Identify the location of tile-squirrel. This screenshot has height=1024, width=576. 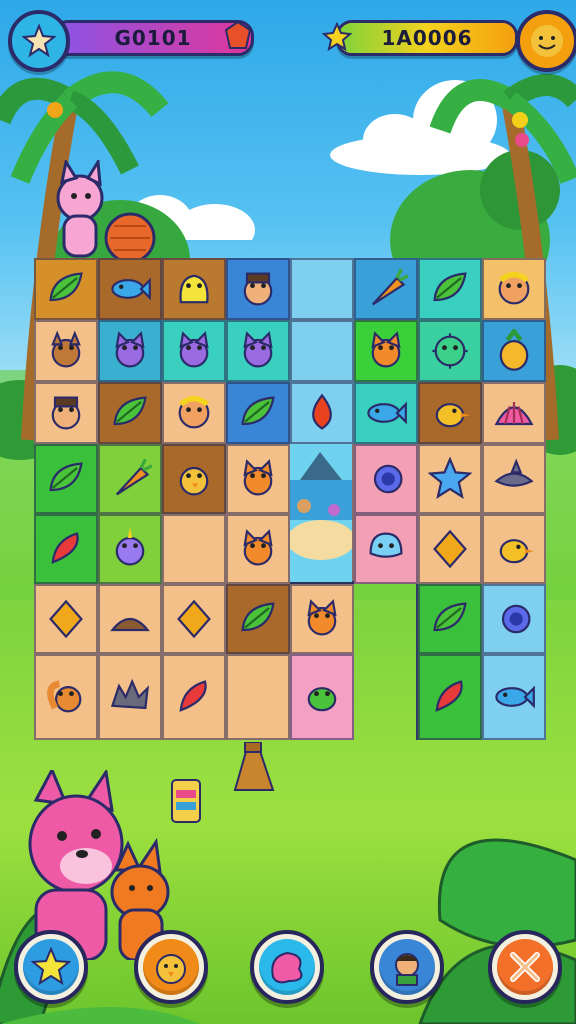
(66, 697).